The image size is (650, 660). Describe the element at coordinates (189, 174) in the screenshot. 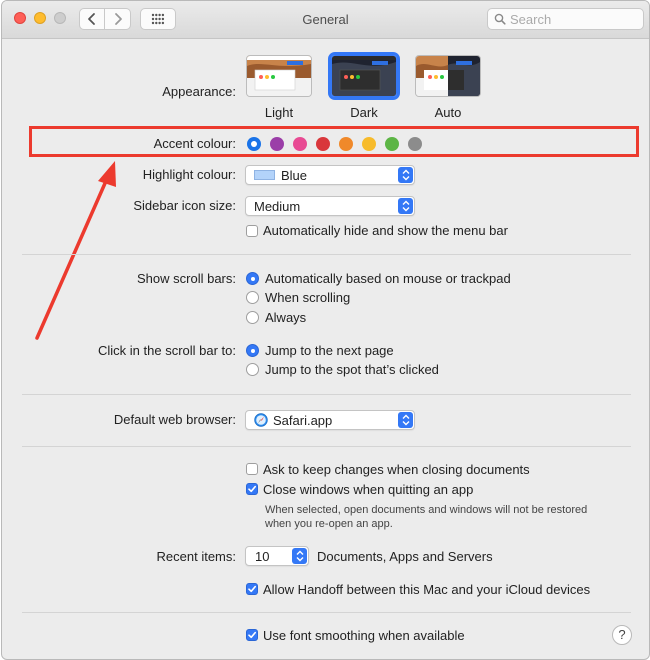

I see `highlight-colour-label: Highlight colour:` at that location.